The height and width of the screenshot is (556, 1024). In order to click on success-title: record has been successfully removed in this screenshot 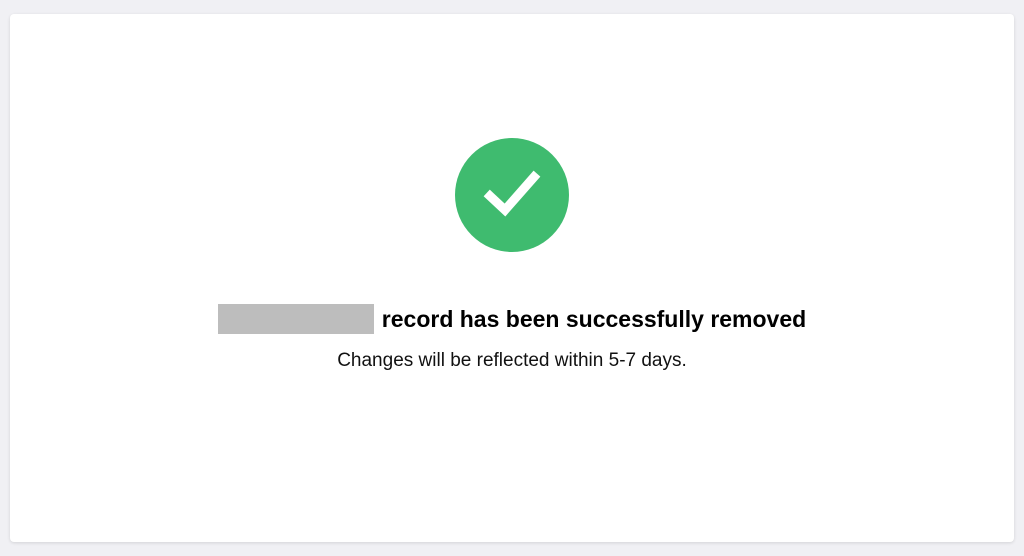, I will do `click(594, 319)`.